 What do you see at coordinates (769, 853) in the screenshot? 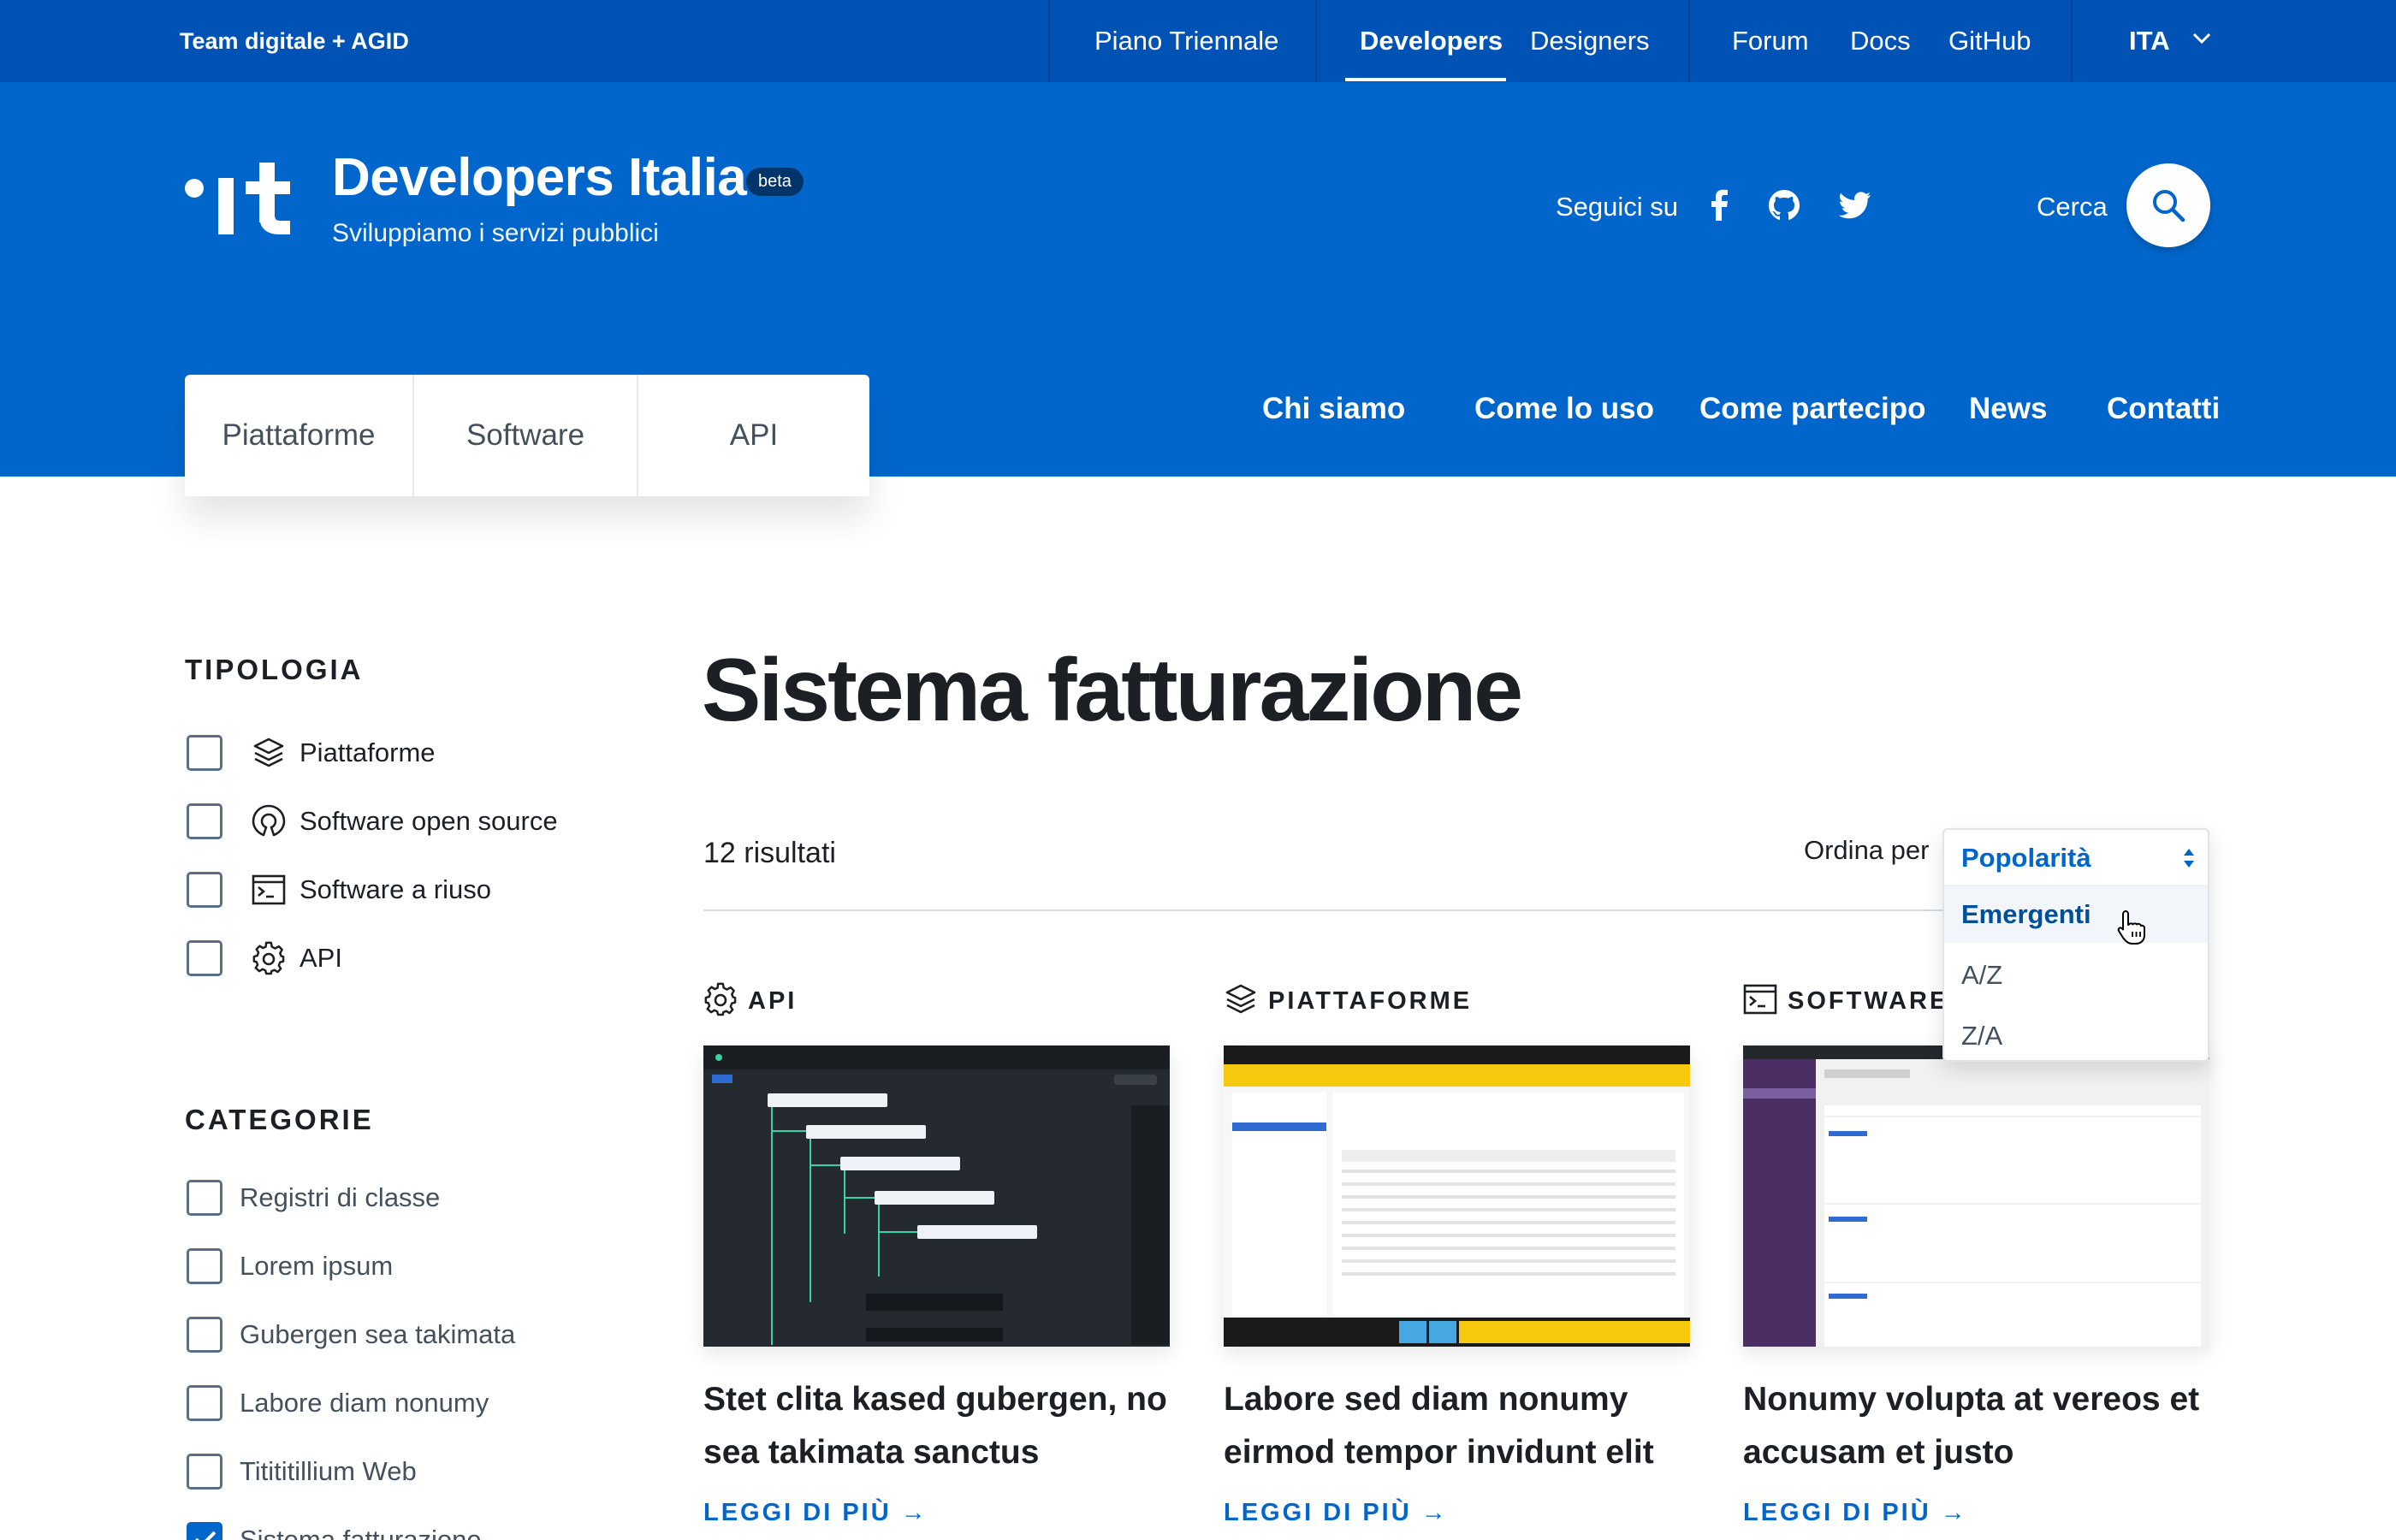
I see `results-count: 12 risultati` at bounding box center [769, 853].